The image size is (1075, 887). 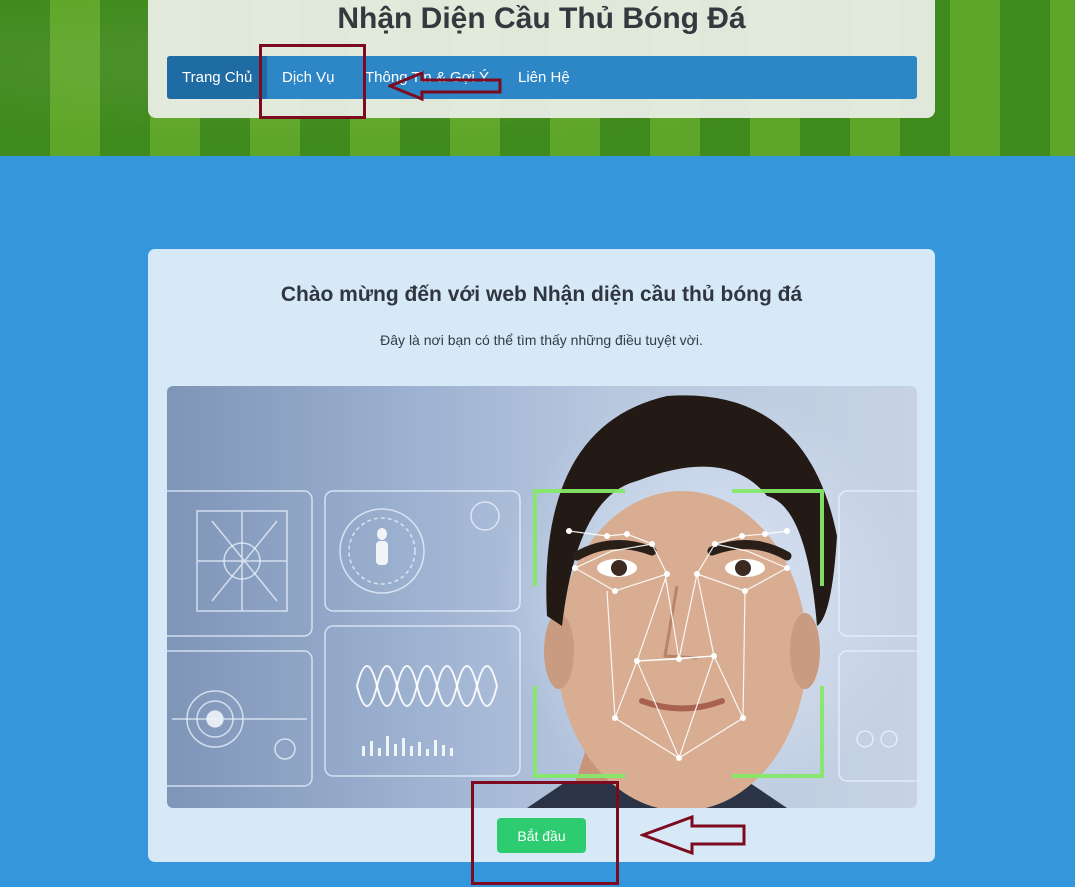 I want to click on nav-item-contact: Liên Hệ, so click(x=544, y=77).